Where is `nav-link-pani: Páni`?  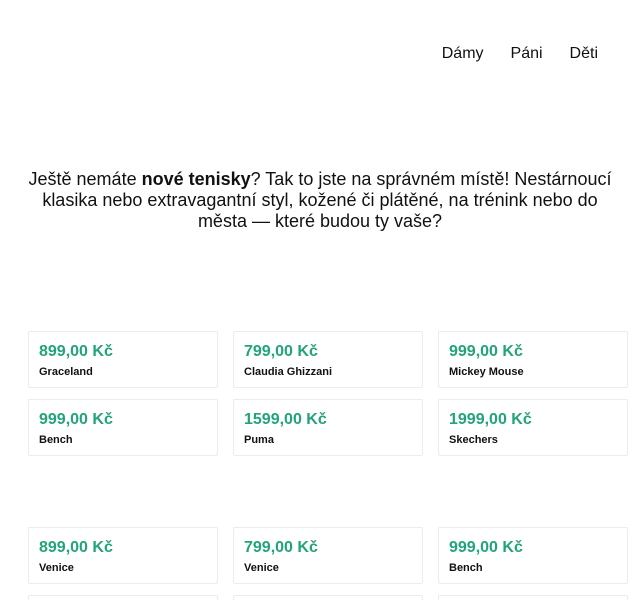
nav-link-pani: Páni is located at coordinates (527, 54).